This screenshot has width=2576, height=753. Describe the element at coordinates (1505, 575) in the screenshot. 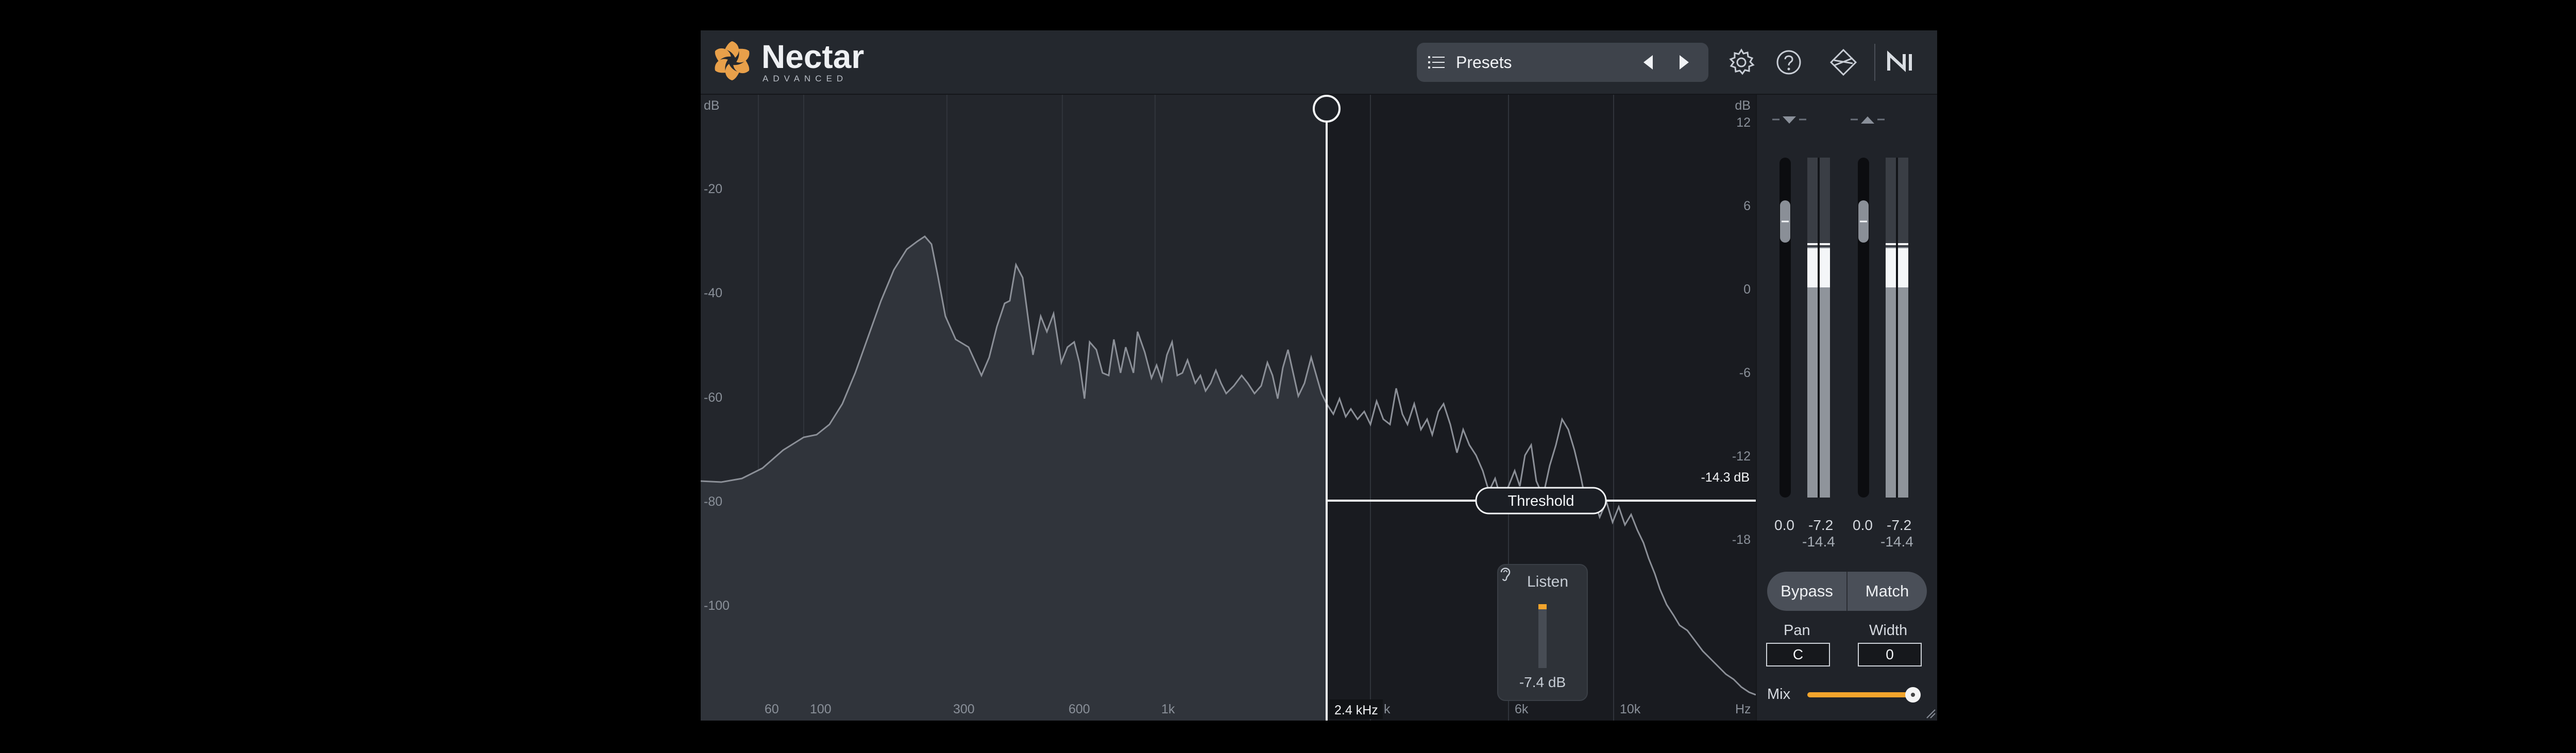

I see `ear-icon` at that location.